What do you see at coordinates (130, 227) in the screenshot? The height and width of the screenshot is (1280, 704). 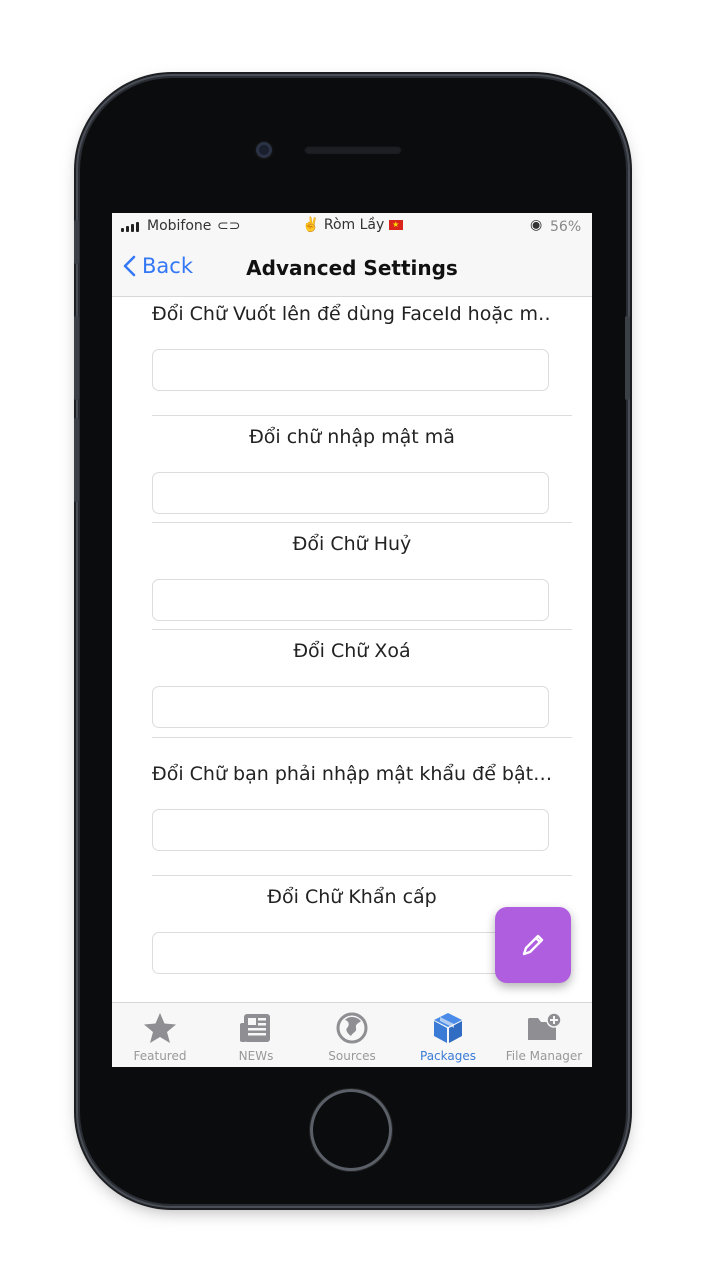 I see `signal-icon` at bounding box center [130, 227].